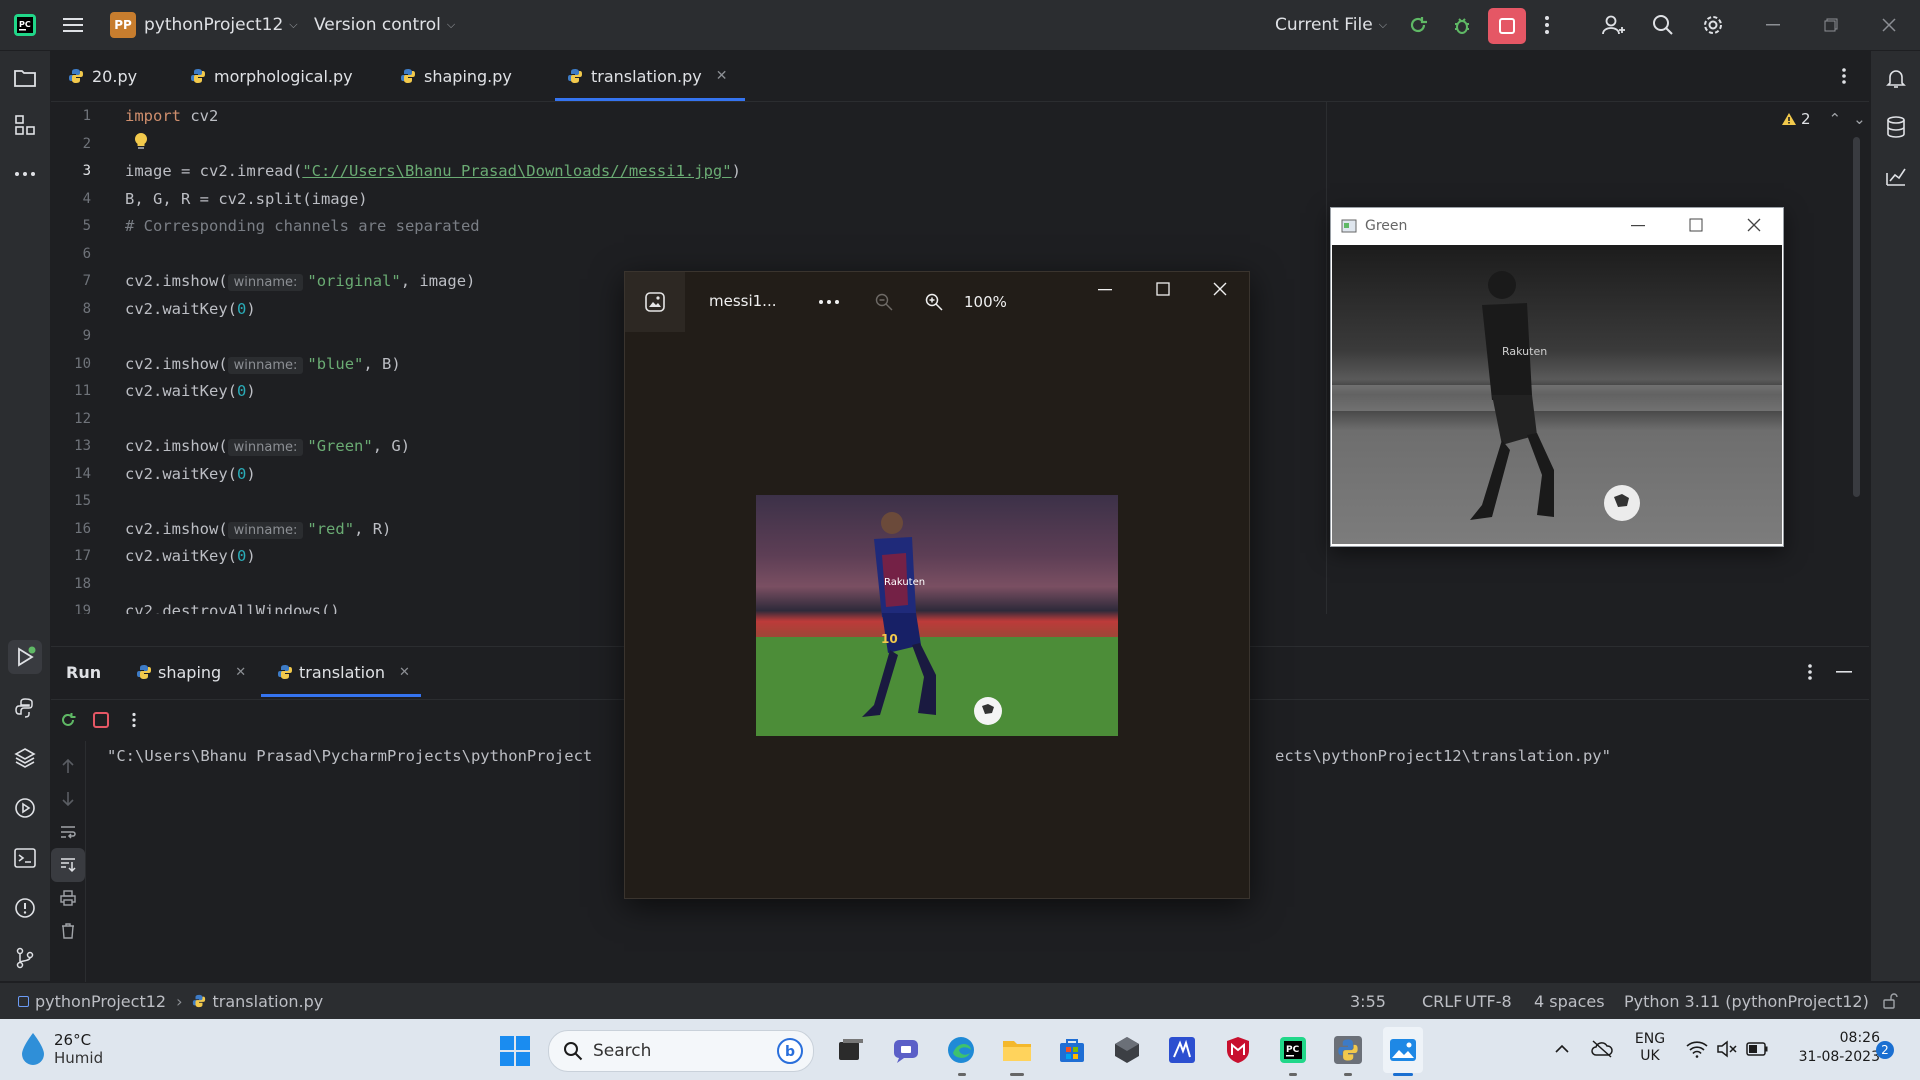 The height and width of the screenshot is (1080, 1920). I want to click on app-3d-icon, so click(1127, 1050).